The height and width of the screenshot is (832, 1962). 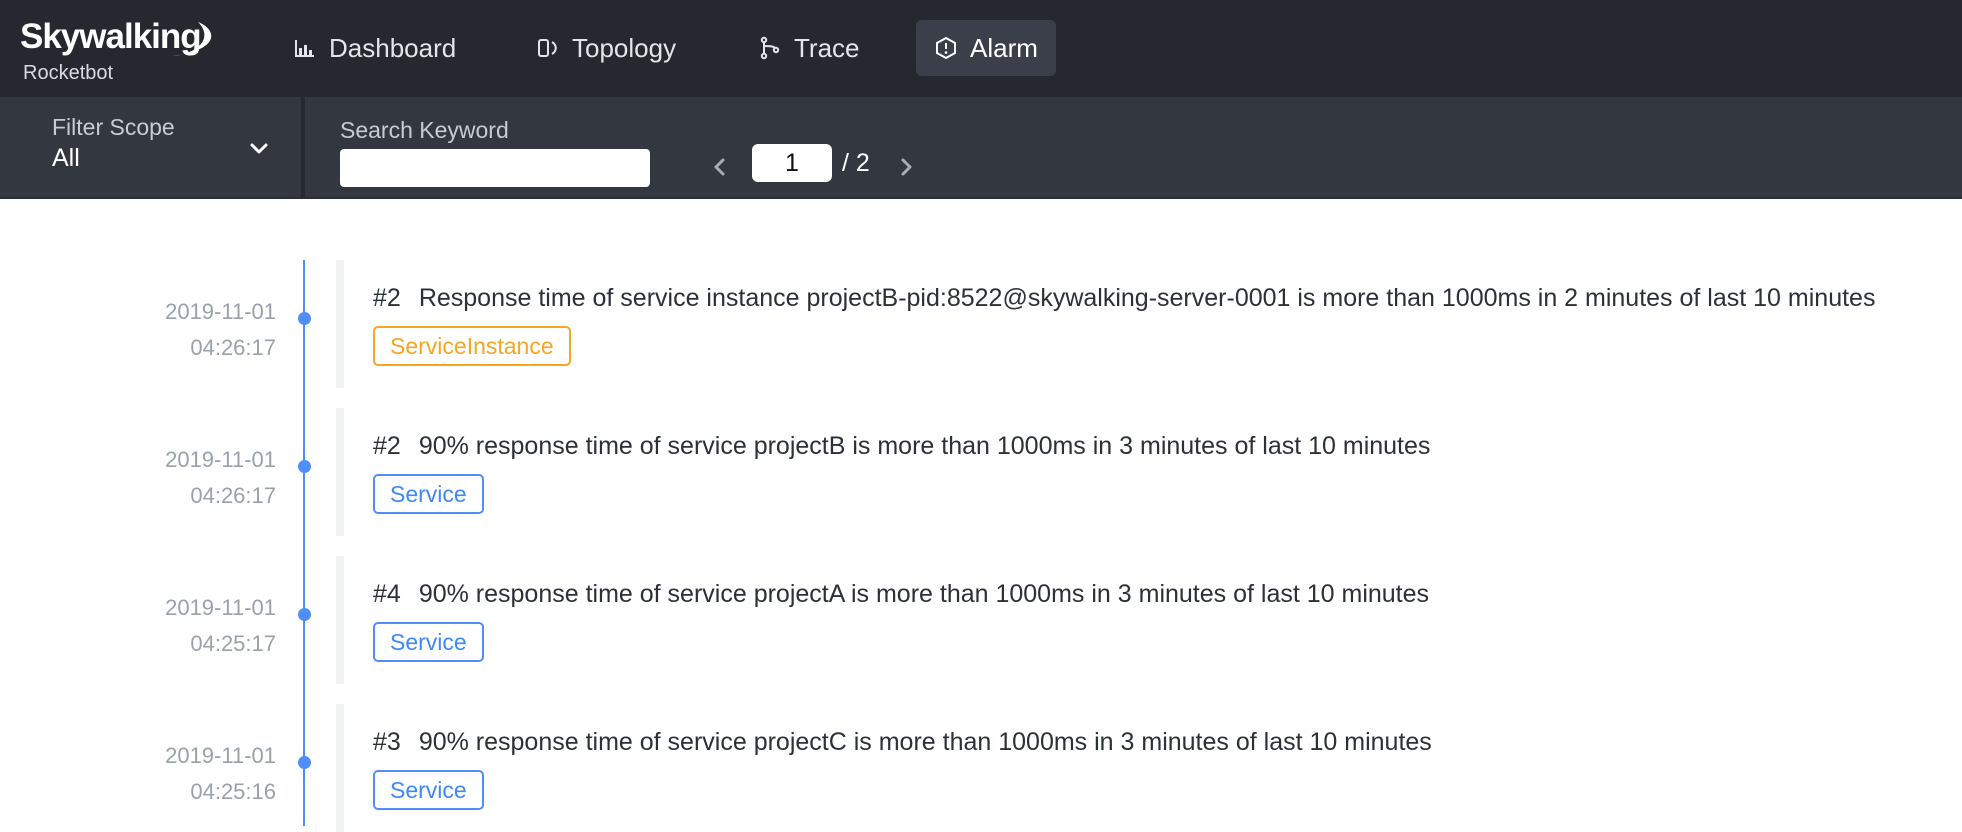 I want to click on nav-trace-label: Trace, so click(x=827, y=47).